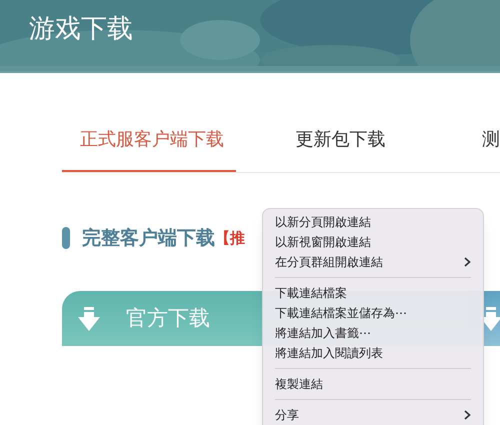 The height and width of the screenshot is (425, 500). What do you see at coordinates (373, 293) in the screenshot?
I see `menu-item: 下載連結檔案` at bounding box center [373, 293].